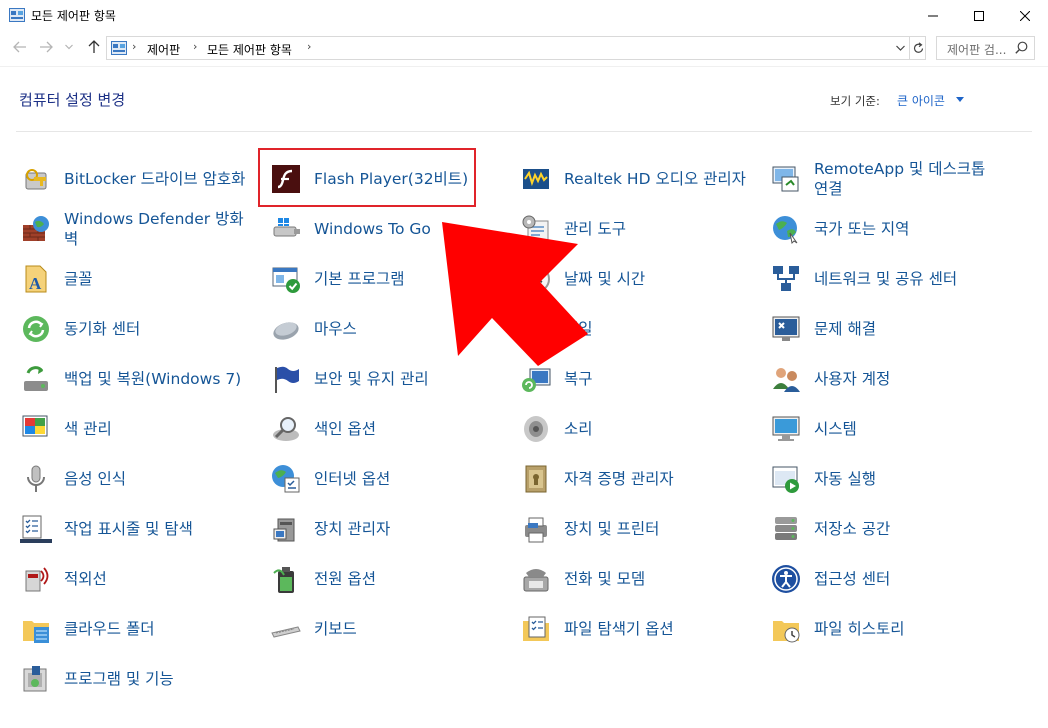 The height and width of the screenshot is (728, 1048). I want to click on control-panel-item: 소리, so click(640, 432).